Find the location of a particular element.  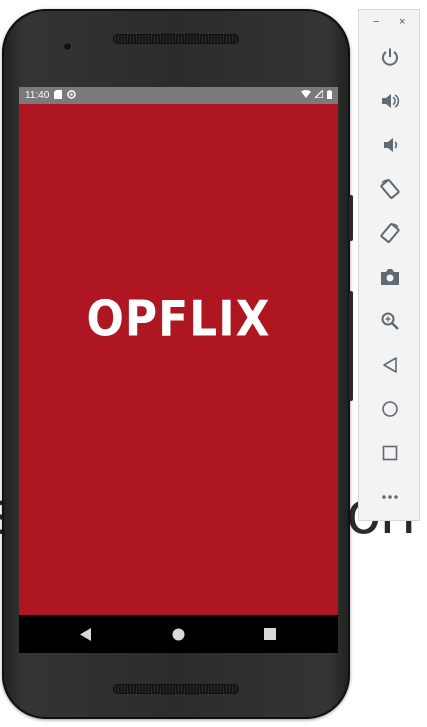

status-bar: 11:40 is located at coordinates (178, 95).